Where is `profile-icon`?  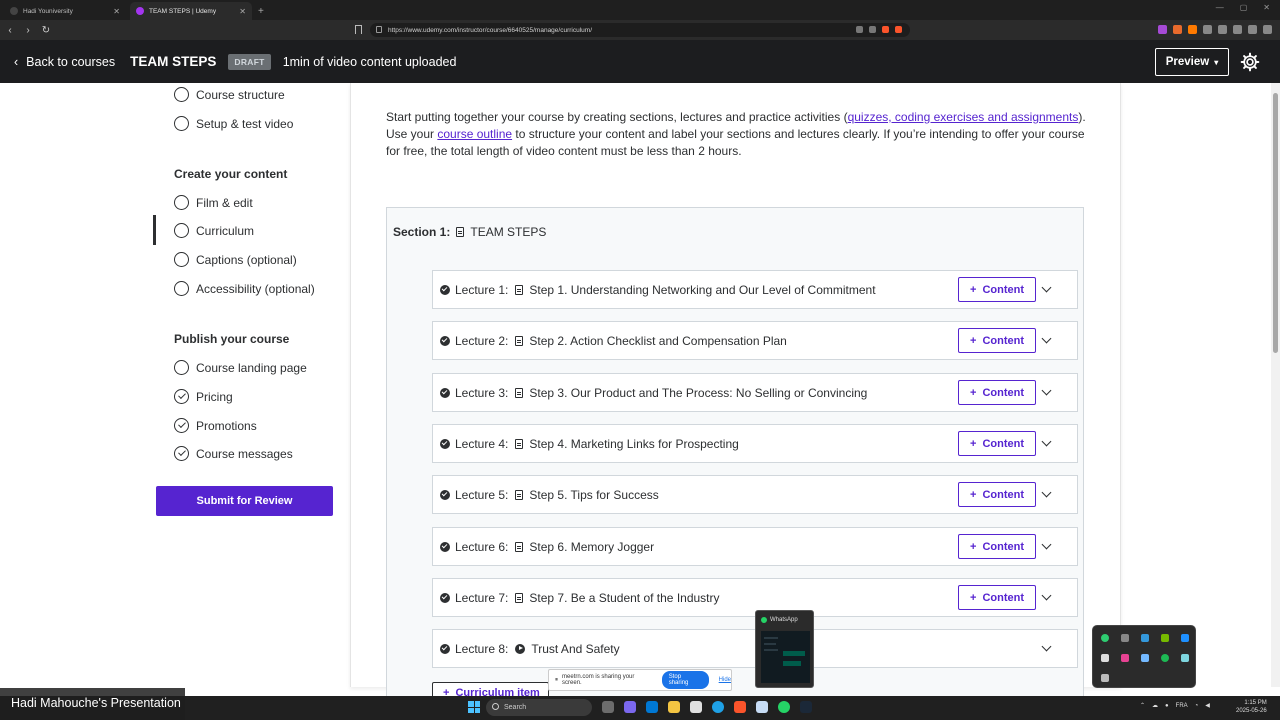 profile-icon is located at coordinates (1252, 29).